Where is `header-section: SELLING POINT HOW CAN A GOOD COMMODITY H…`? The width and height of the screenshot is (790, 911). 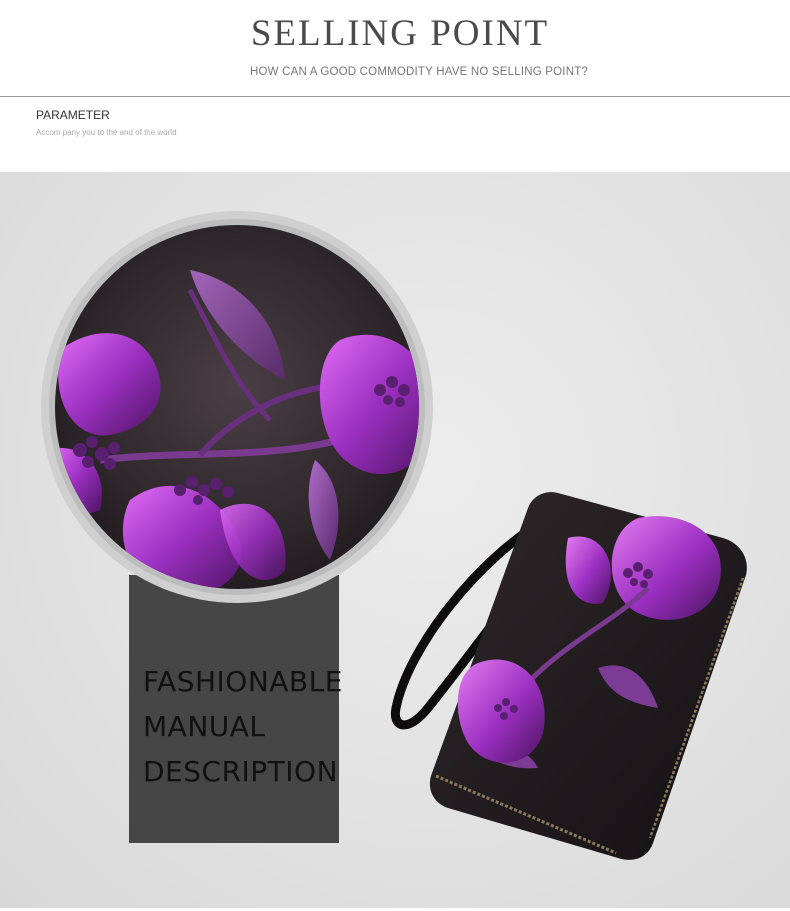 header-section: SELLING POINT HOW CAN A GOOD COMMODITY H… is located at coordinates (395, 48).